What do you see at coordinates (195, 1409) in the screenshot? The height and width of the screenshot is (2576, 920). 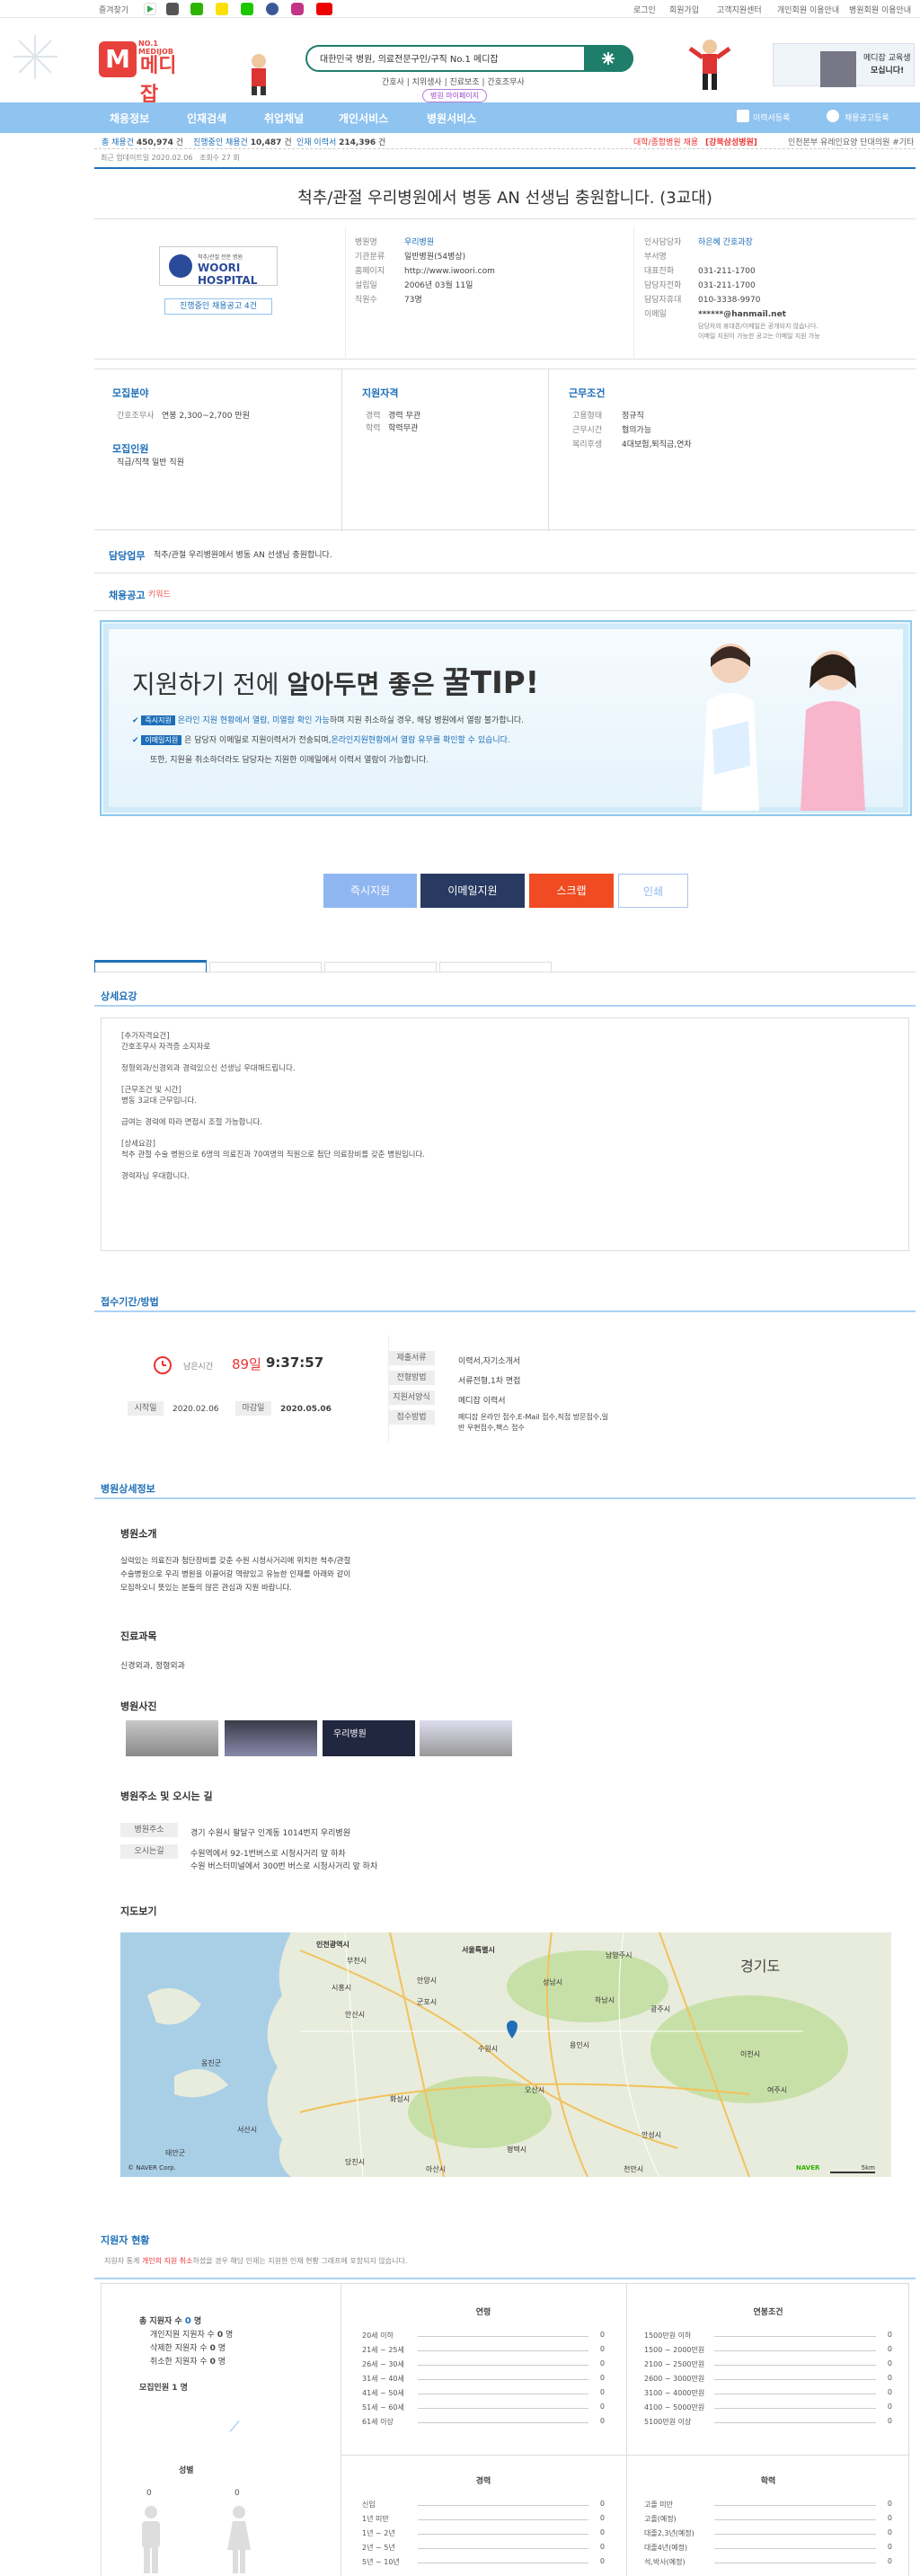 I see `start-date: 2020.02.06` at bounding box center [195, 1409].